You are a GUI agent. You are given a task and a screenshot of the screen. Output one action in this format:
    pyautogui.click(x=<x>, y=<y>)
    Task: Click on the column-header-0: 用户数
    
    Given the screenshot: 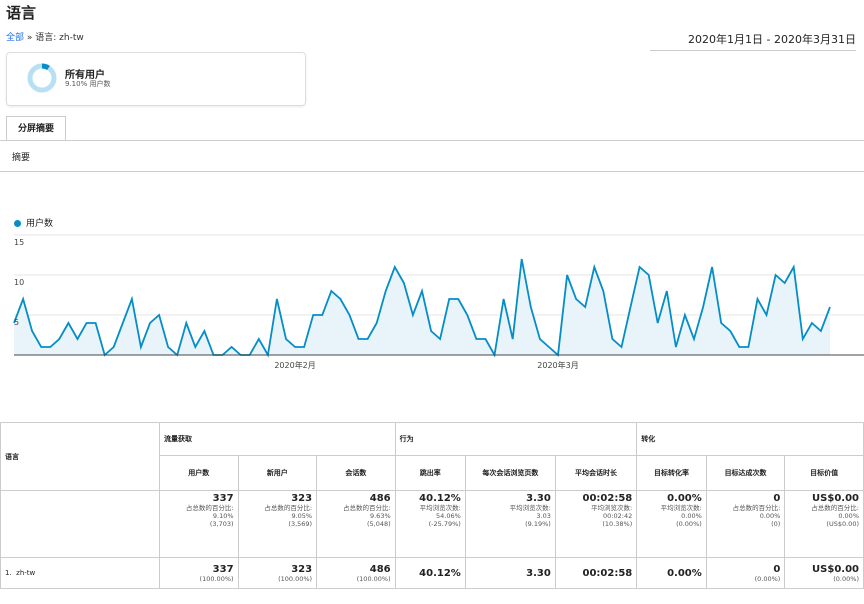 What is the action you would take?
    pyautogui.click(x=199, y=473)
    